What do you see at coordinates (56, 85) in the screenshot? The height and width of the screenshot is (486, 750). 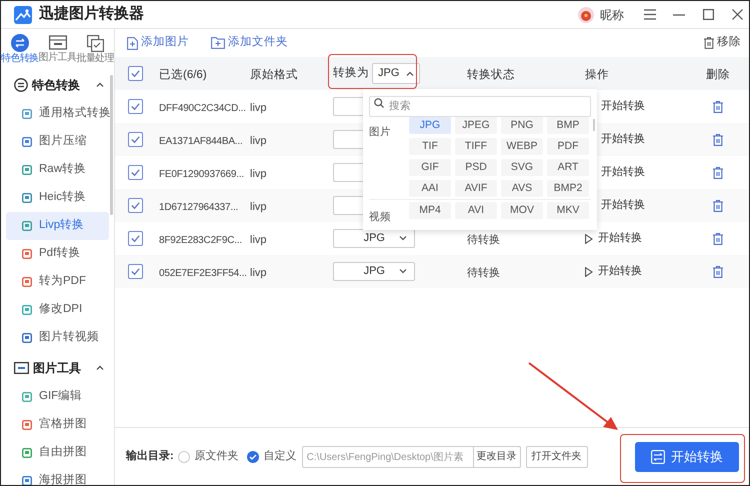 I see `section-title: 特色转换` at bounding box center [56, 85].